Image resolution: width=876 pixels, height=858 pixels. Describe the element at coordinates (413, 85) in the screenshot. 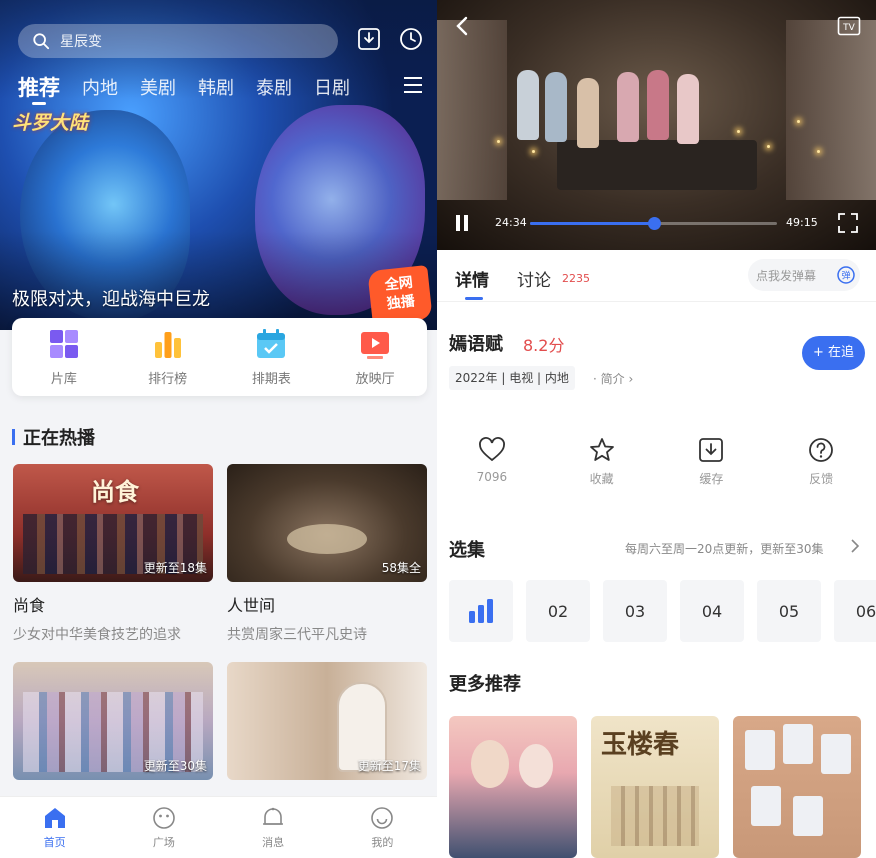

I see `menu-icon` at that location.